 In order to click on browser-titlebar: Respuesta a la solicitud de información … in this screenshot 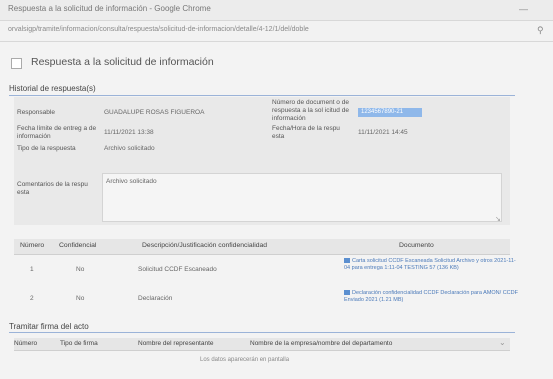, I will do `click(276, 10)`.